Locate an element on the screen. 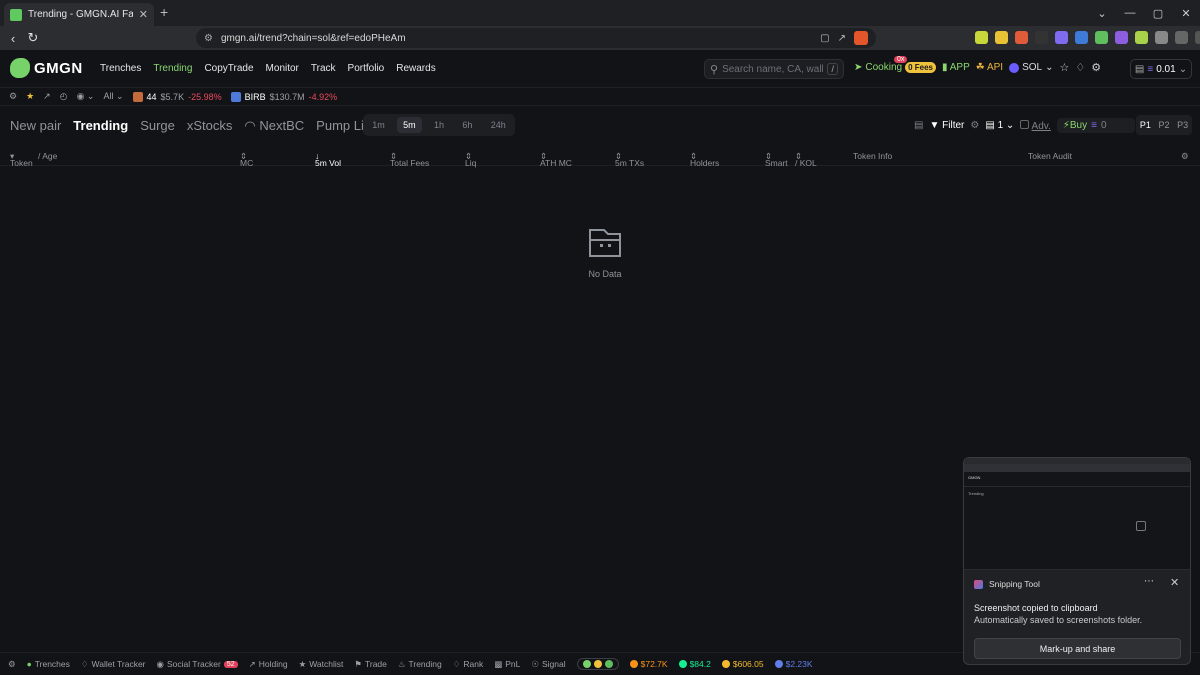 The width and height of the screenshot is (1200, 675). ticker-item: BIRB $130.7M -4.92% is located at coordinates (283, 96).